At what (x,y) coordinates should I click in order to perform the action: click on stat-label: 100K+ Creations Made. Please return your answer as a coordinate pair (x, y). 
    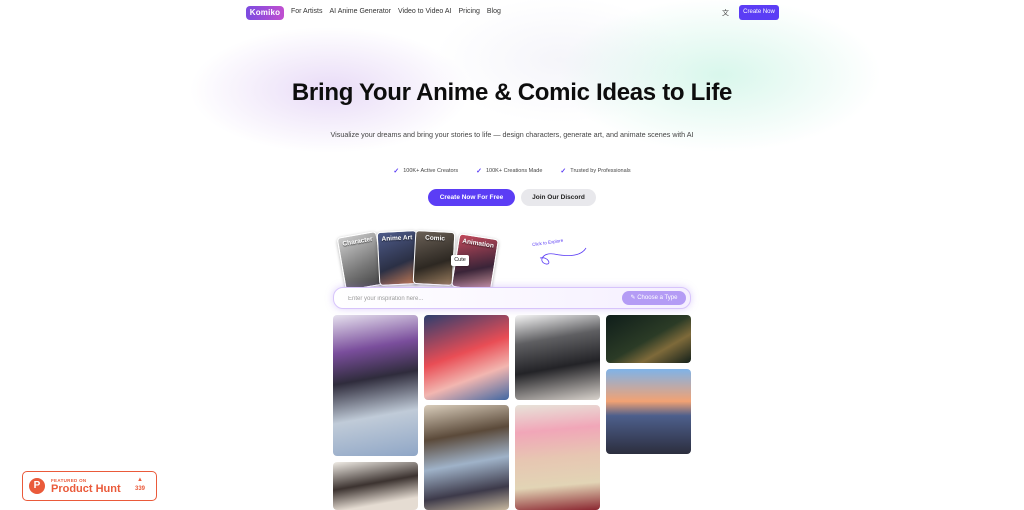
    Looking at the image, I should click on (514, 171).